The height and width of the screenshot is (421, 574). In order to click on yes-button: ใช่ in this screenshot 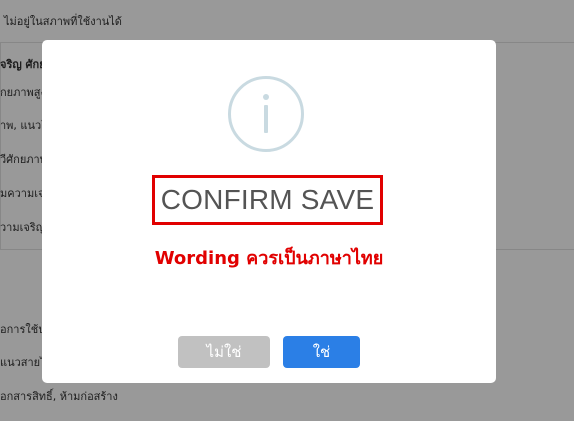, I will do `click(321, 352)`.